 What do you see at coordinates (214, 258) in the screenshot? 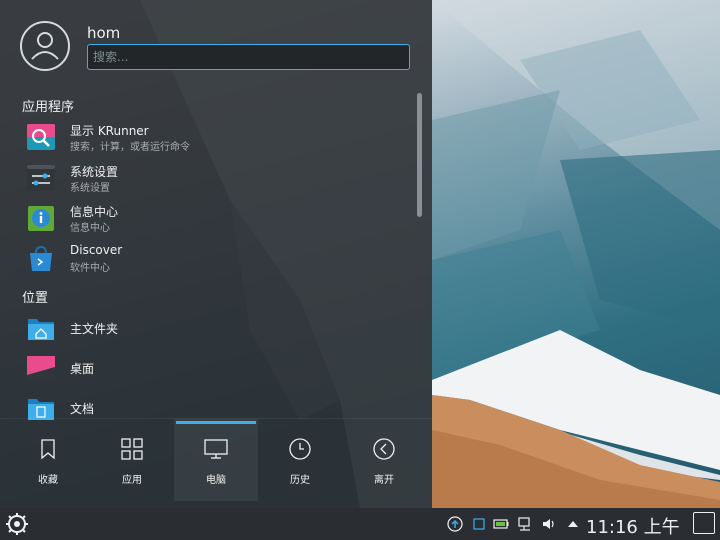
I see `app-item-discover: Discover 软件中心` at bounding box center [214, 258].